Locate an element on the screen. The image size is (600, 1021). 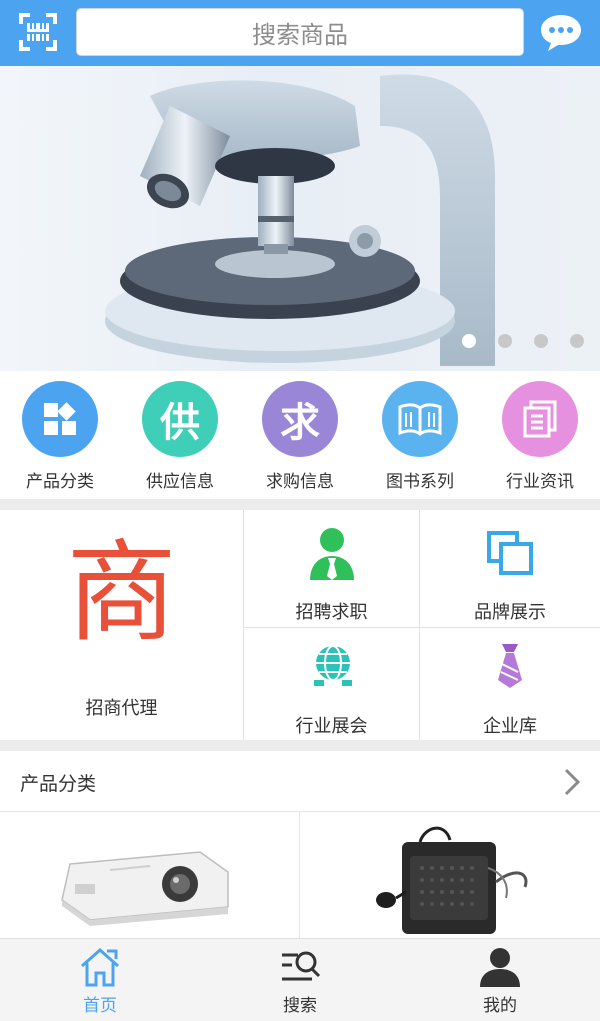
quick-link-purchase: 求 求购信息 is located at coordinates (300, 437).